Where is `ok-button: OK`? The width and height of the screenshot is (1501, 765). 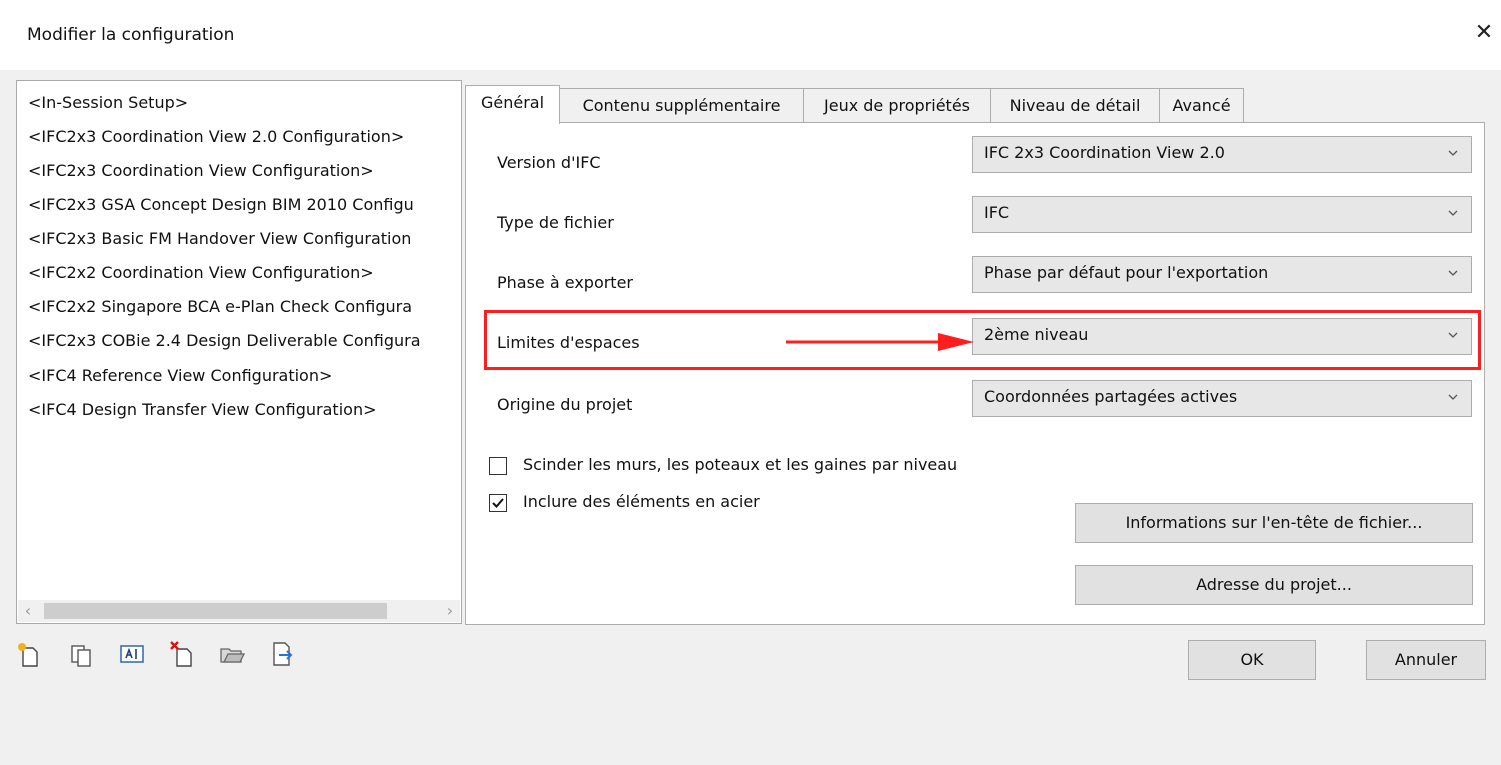
ok-button: OK is located at coordinates (1252, 660).